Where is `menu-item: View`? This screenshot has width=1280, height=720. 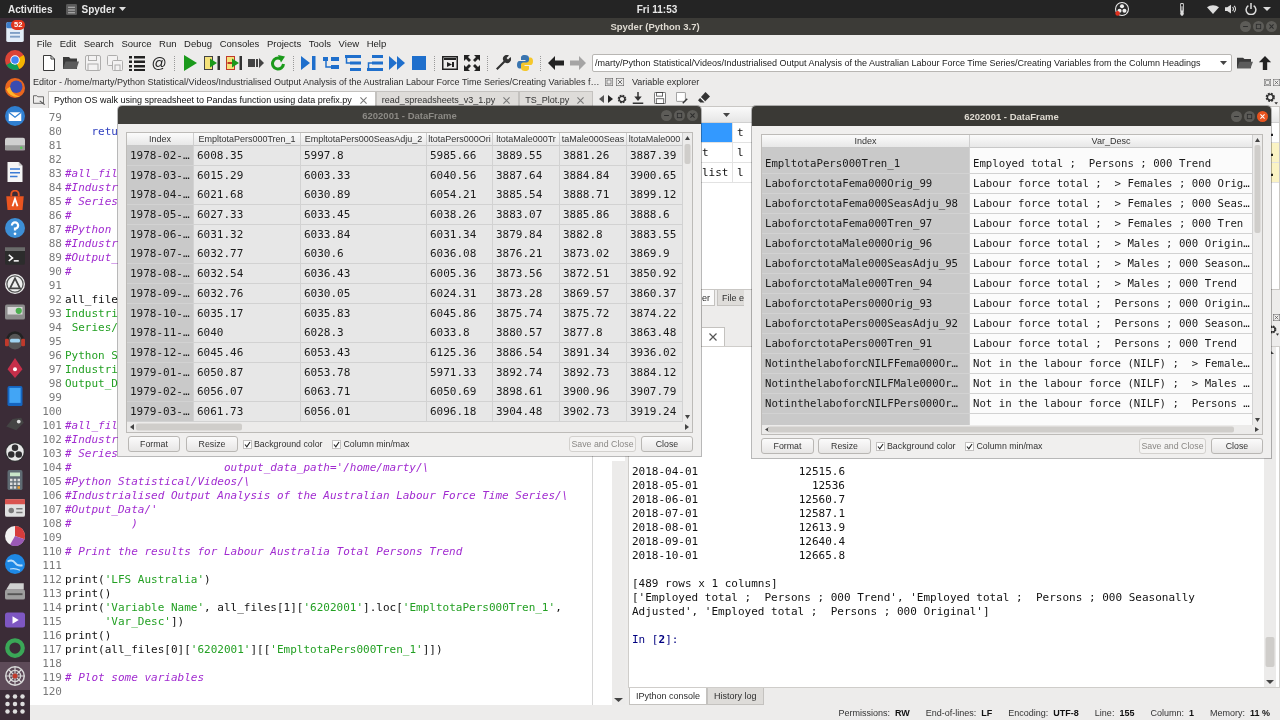 menu-item: View is located at coordinates (348, 43).